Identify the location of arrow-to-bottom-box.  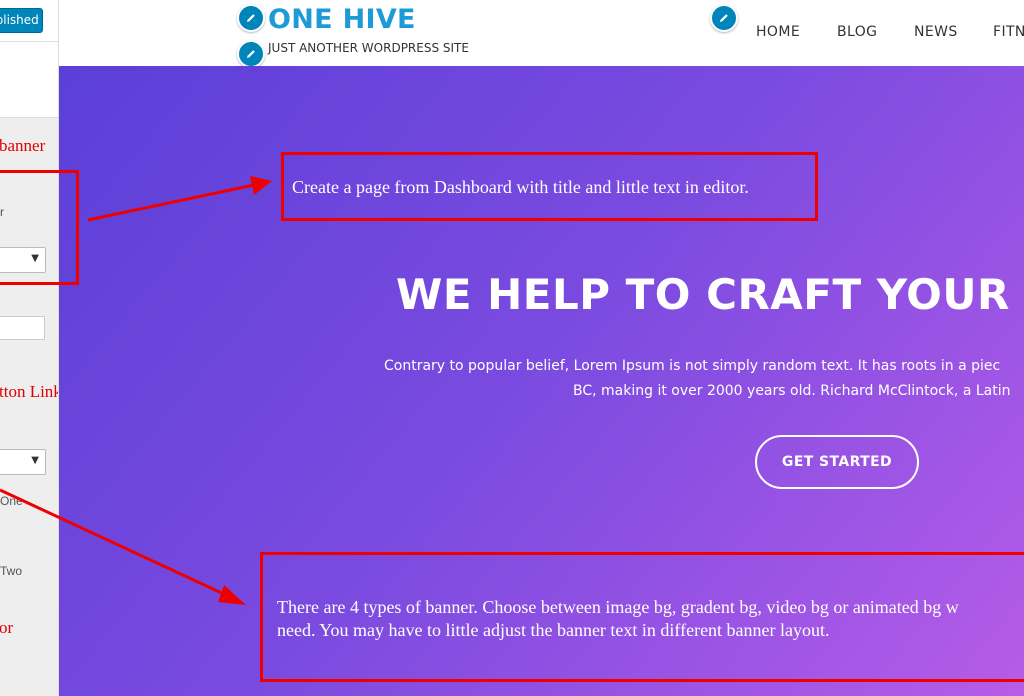
(114, 543).